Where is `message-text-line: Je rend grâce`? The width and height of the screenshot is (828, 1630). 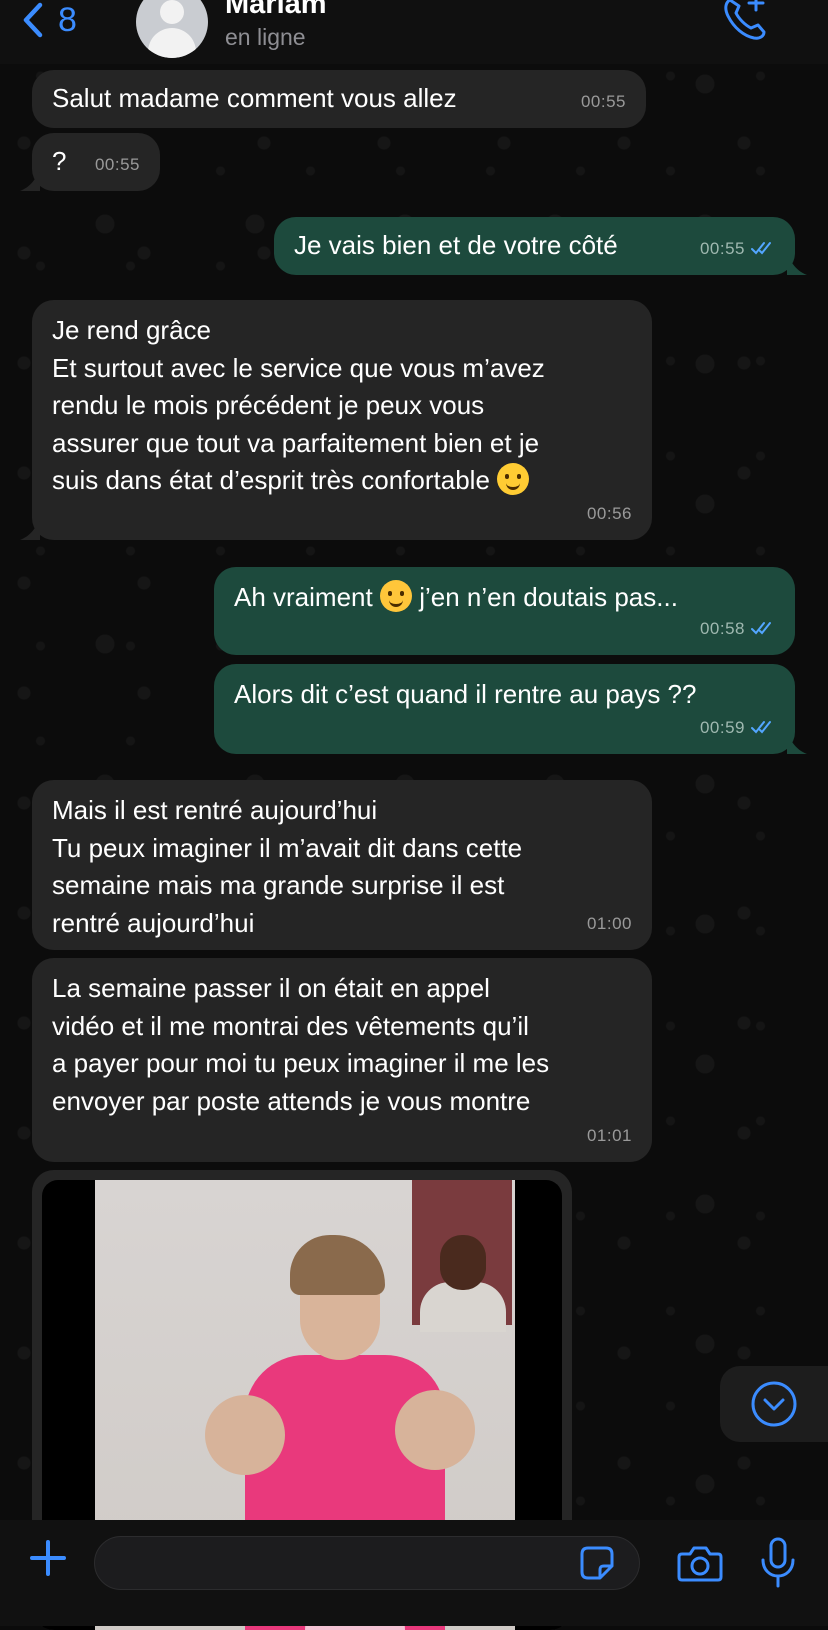
message-text-line: Je rend grâce is located at coordinates (131, 330).